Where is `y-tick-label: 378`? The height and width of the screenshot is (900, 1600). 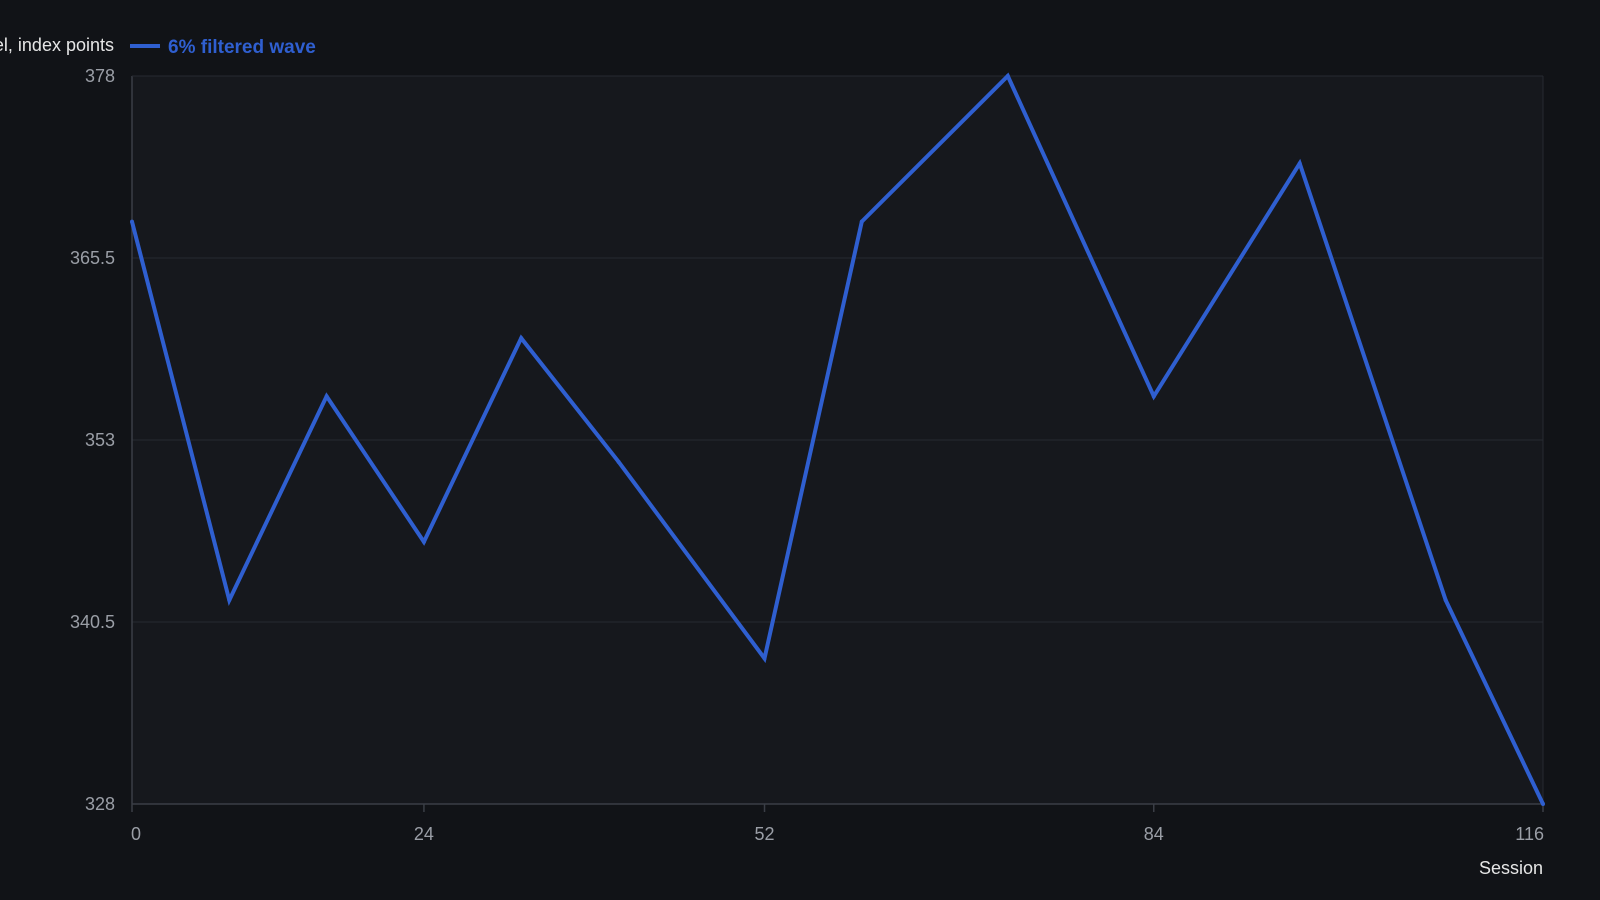
y-tick-label: 378 is located at coordinates (100, 76).